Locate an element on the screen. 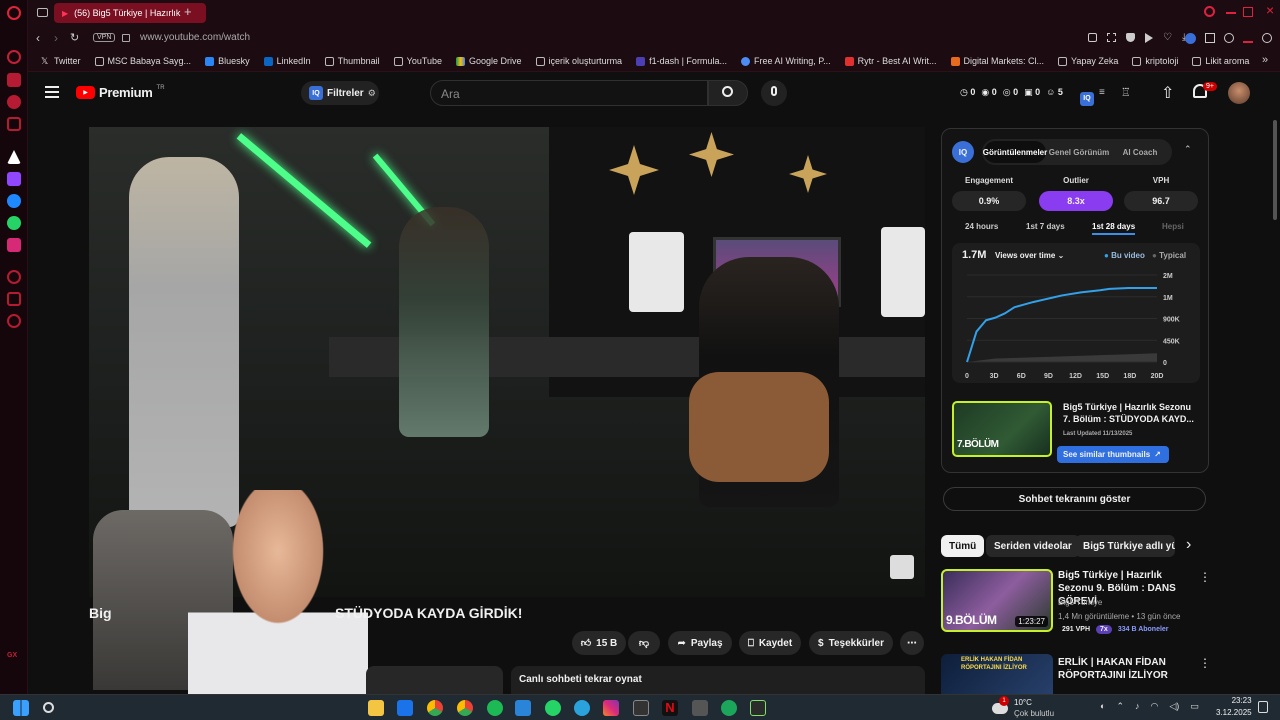 The width and height of the screenshot is (1280, 720). search-taskbar-icon is located at coordinates (48, 707).